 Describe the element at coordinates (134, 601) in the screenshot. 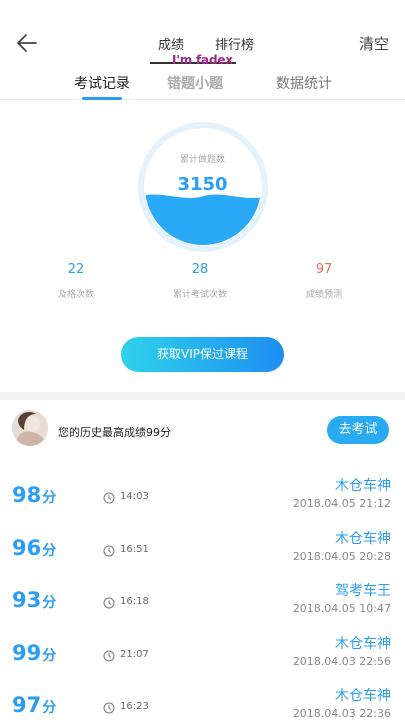

I see `record-time: 16:18` at that location.